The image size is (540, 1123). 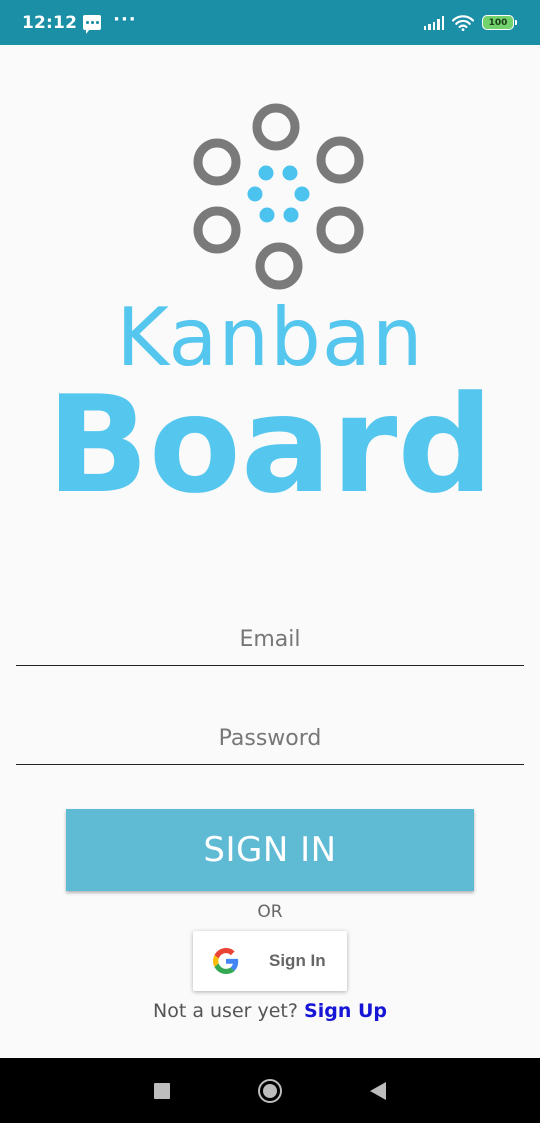 What do you see at coordinates (270, 640) in the screenshot?
I see `email-field` at bounding box center [270, 640].